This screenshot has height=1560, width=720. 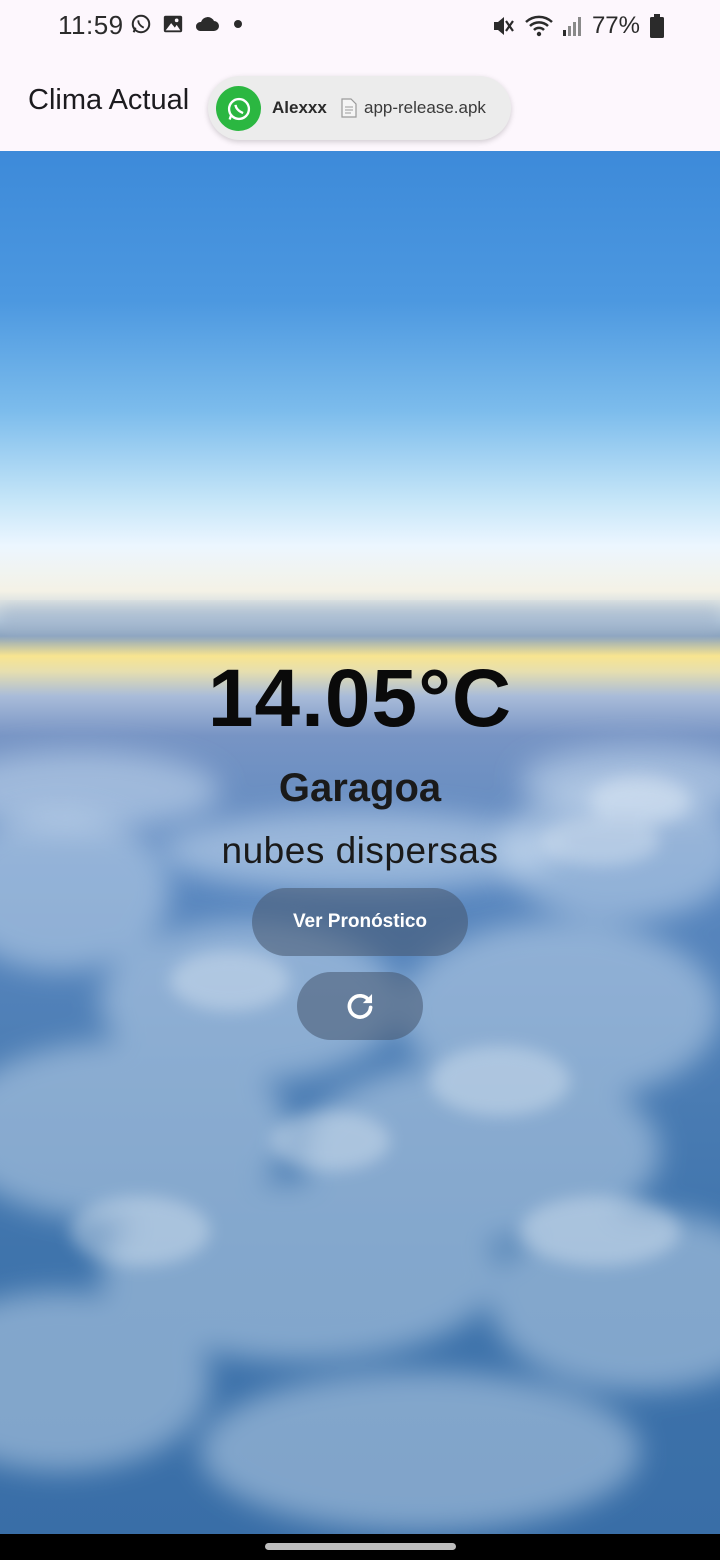 I want to click on document-icon, so click(x=349, y=108).